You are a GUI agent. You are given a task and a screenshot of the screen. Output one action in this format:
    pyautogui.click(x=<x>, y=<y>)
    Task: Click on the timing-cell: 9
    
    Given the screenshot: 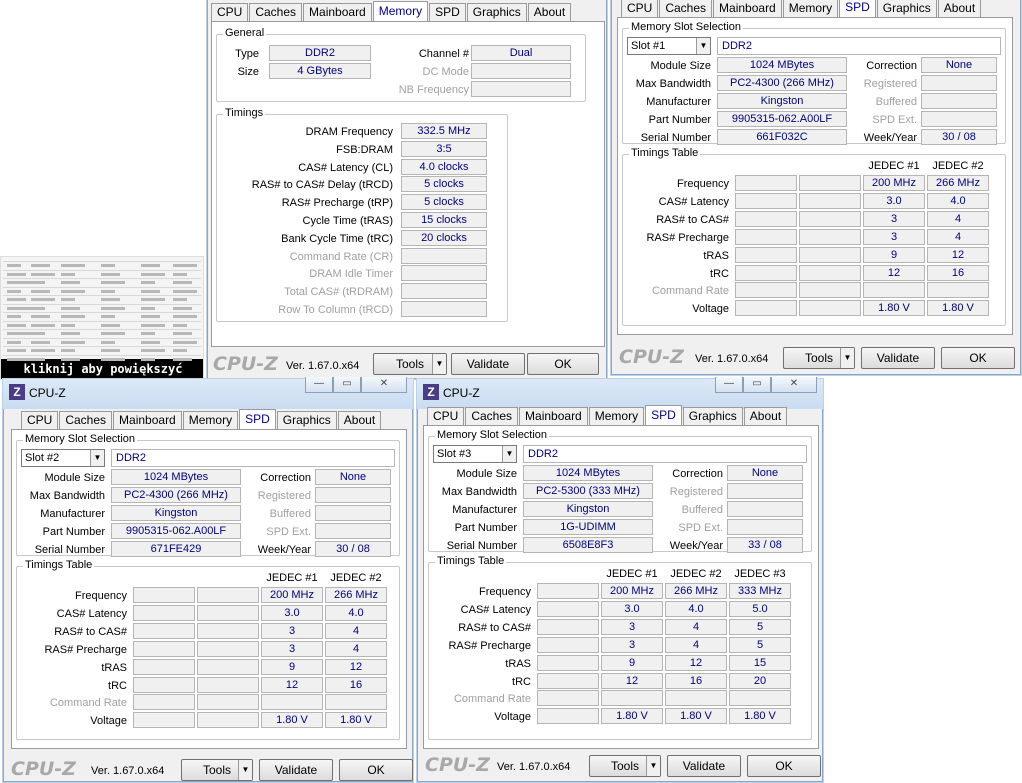 What is the action you would take?
    pyautogui.click(x=632, y=662)
    